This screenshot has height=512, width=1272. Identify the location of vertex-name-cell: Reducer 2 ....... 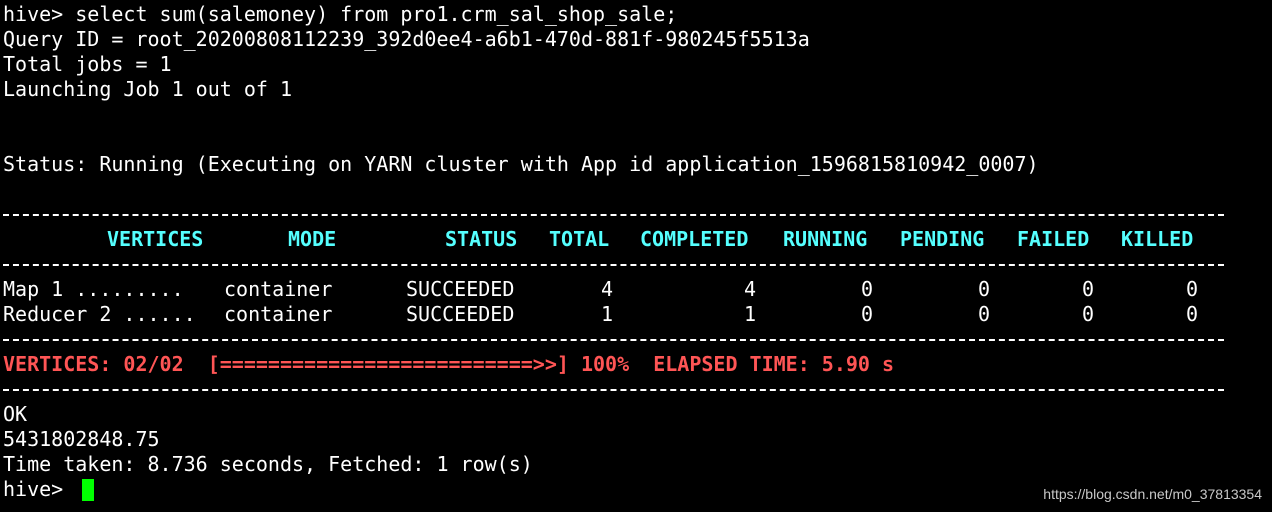
(99, 314).